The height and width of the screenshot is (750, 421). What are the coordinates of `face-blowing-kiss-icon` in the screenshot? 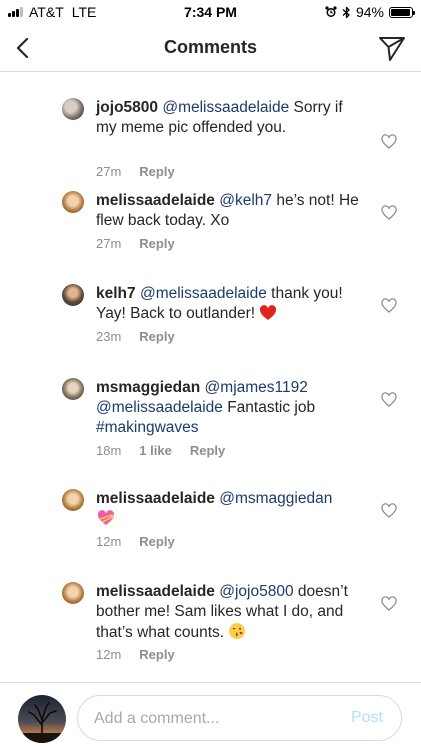 It's located at (237, 631).